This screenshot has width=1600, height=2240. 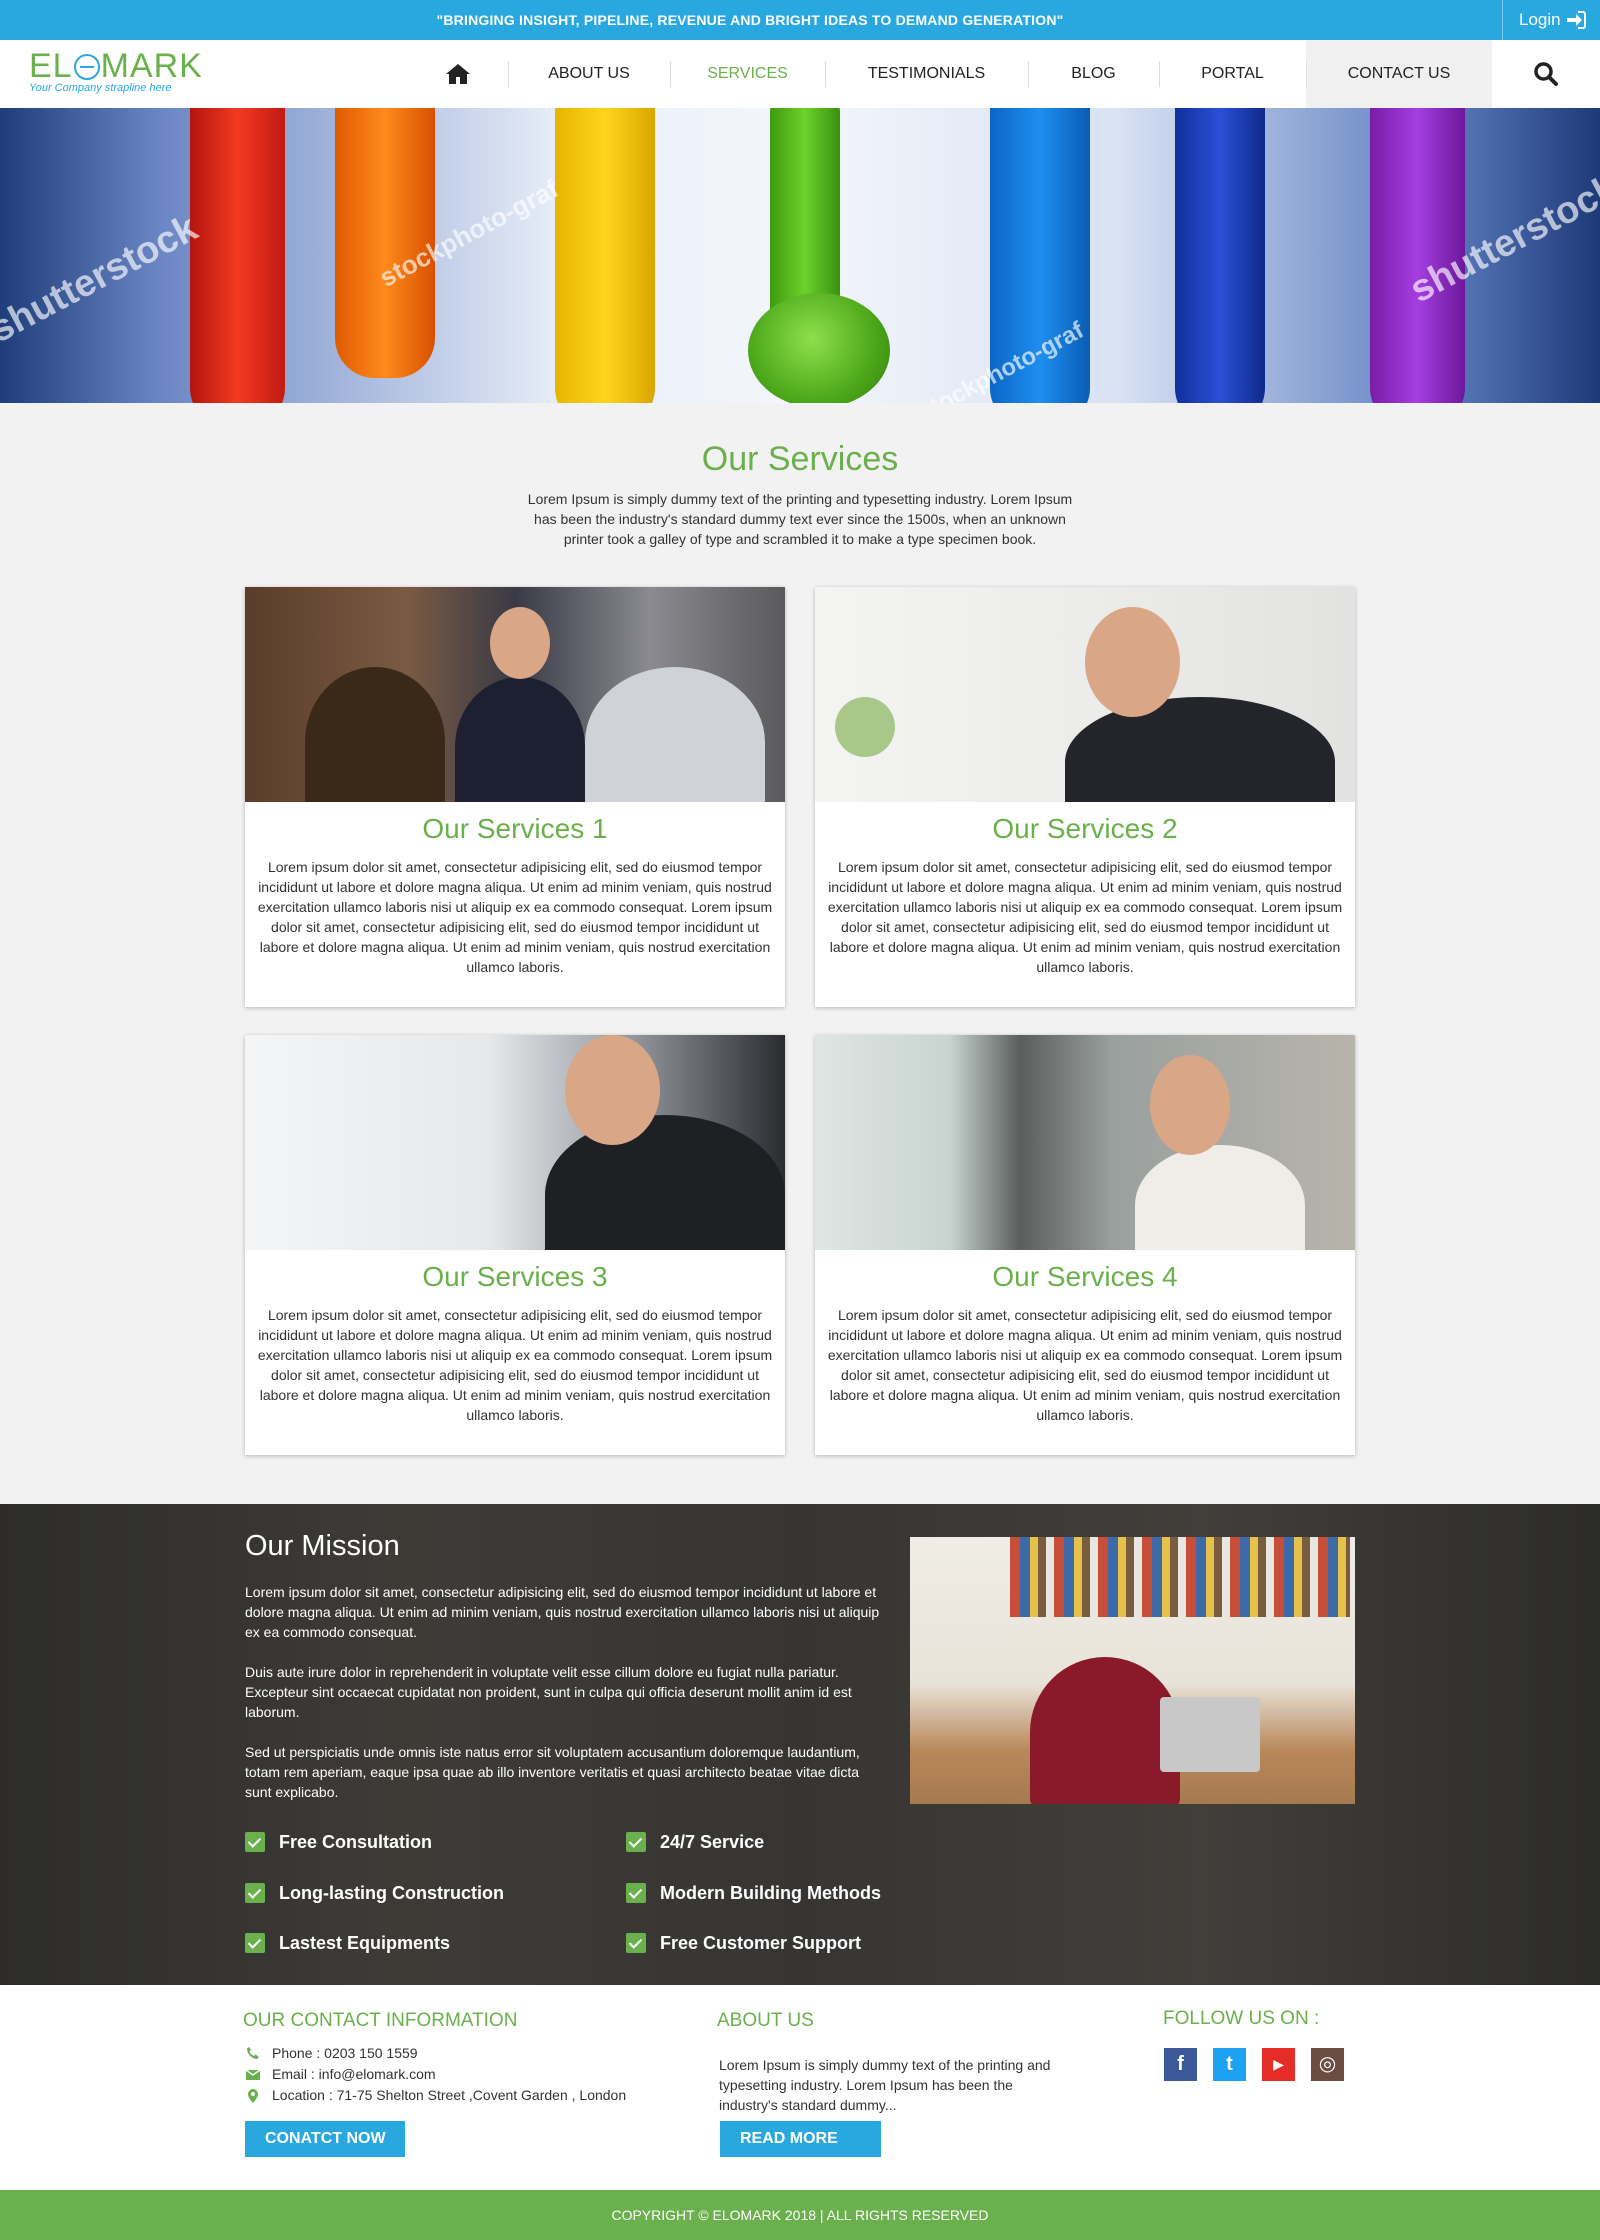 What do you see at coordinates (1210, 1734) in the screenshot?
I see `laptop-shape` at bounding box center [1210, 1734].